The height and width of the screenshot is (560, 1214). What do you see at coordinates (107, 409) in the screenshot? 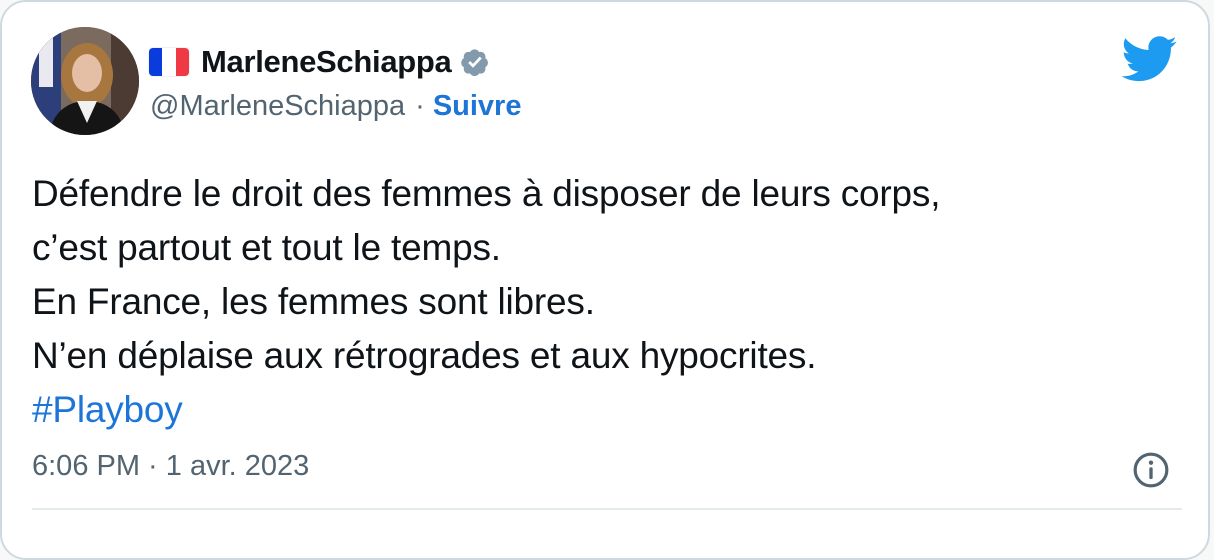
I see `hashtag-link: #Playboy` at bounding box center [107, 409].